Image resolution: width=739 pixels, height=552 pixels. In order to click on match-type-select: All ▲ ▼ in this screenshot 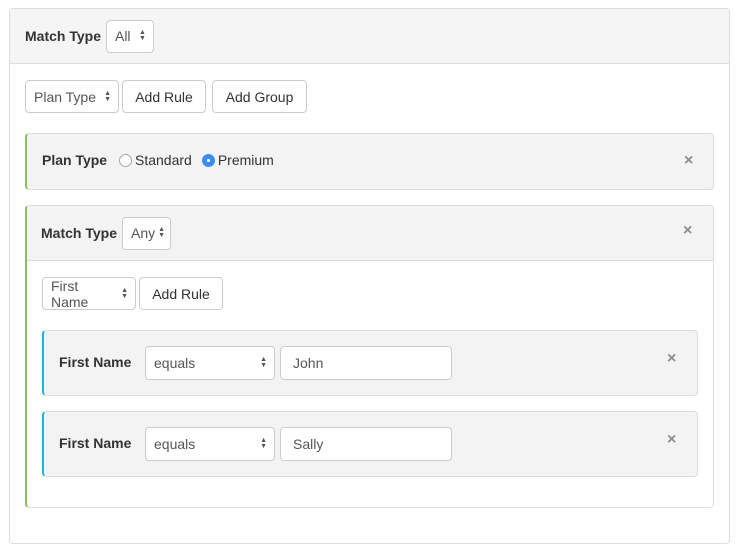, I will do `click(129, 36)`.